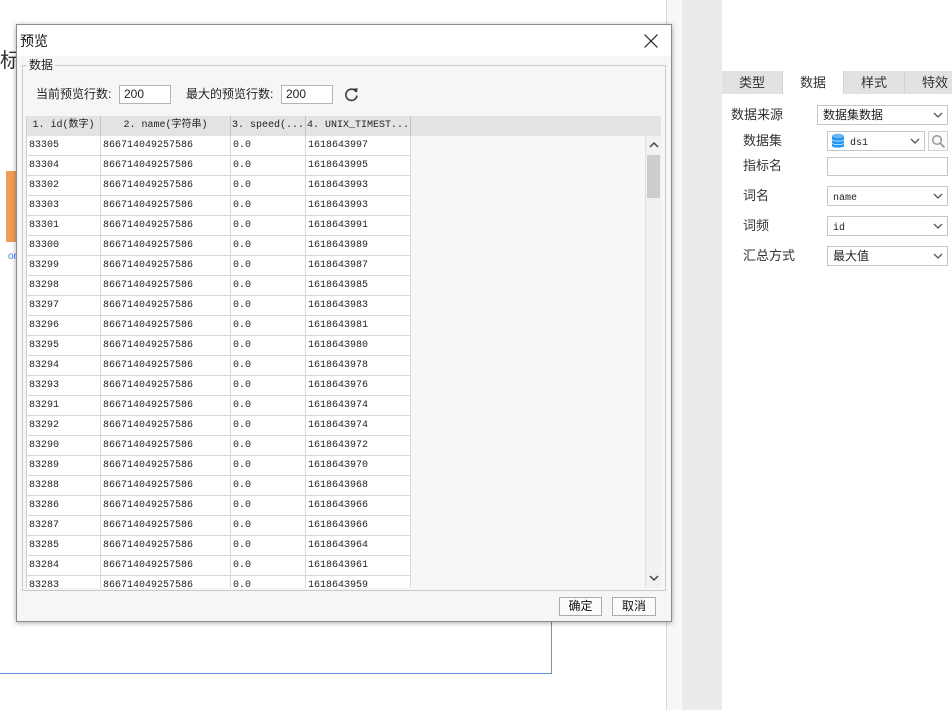 This screenshot has width=952, height=710. Describe the element at coordinates (358, 386) in the screenshot. I see `table-cell: 1618643976` at that location.